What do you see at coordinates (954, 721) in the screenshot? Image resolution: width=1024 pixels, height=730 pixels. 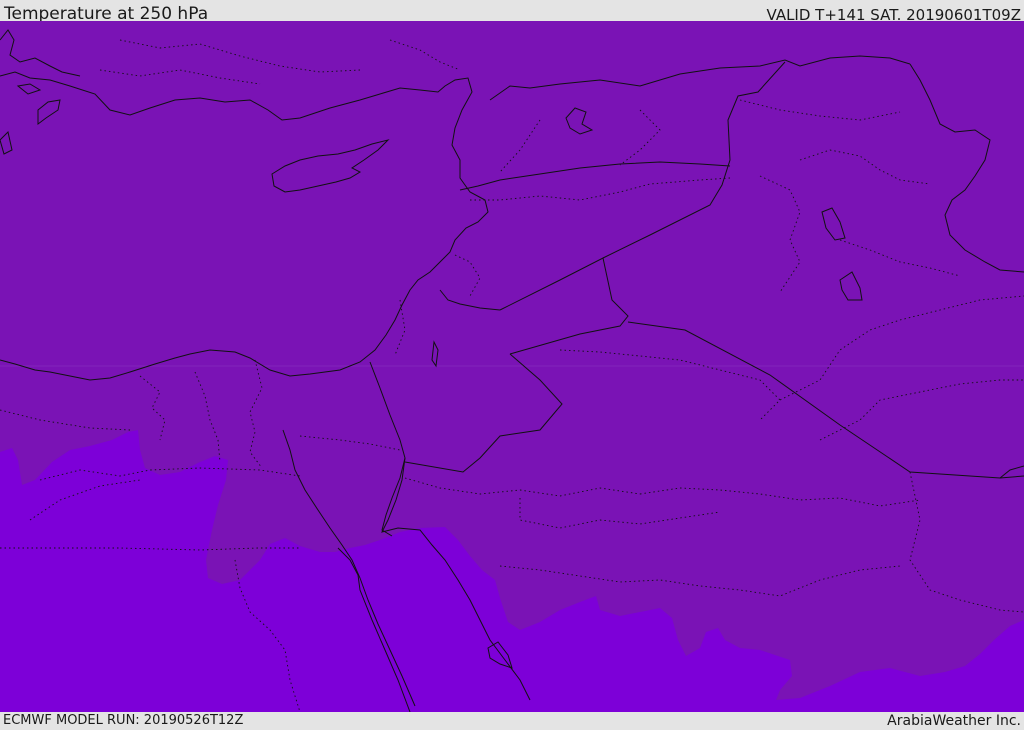 I see `credit-label: ArabiaWeather Inc.` at bounding box center [954, 721].